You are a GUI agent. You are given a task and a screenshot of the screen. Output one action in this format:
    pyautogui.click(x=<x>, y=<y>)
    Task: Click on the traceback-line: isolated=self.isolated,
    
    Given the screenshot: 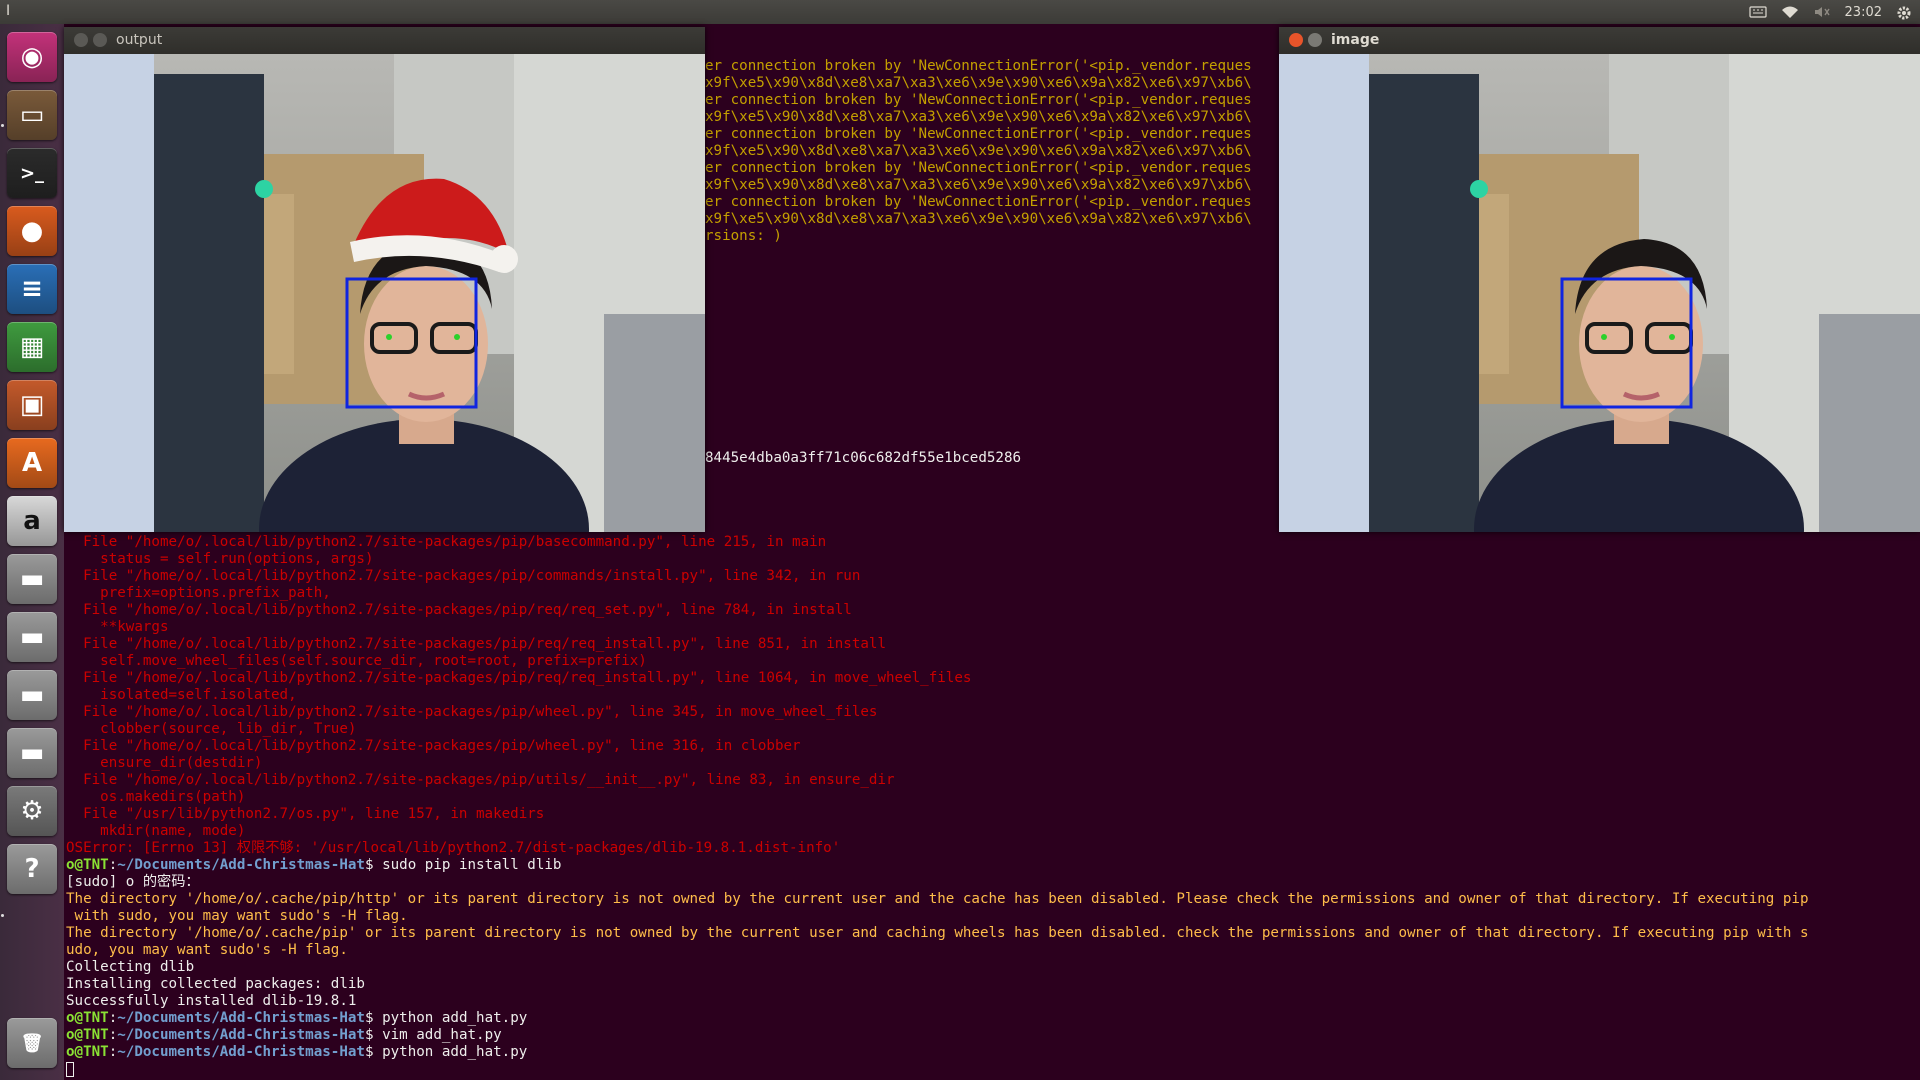 What is the action you would take?
    pyautogui.click(x=181, y=695)
    